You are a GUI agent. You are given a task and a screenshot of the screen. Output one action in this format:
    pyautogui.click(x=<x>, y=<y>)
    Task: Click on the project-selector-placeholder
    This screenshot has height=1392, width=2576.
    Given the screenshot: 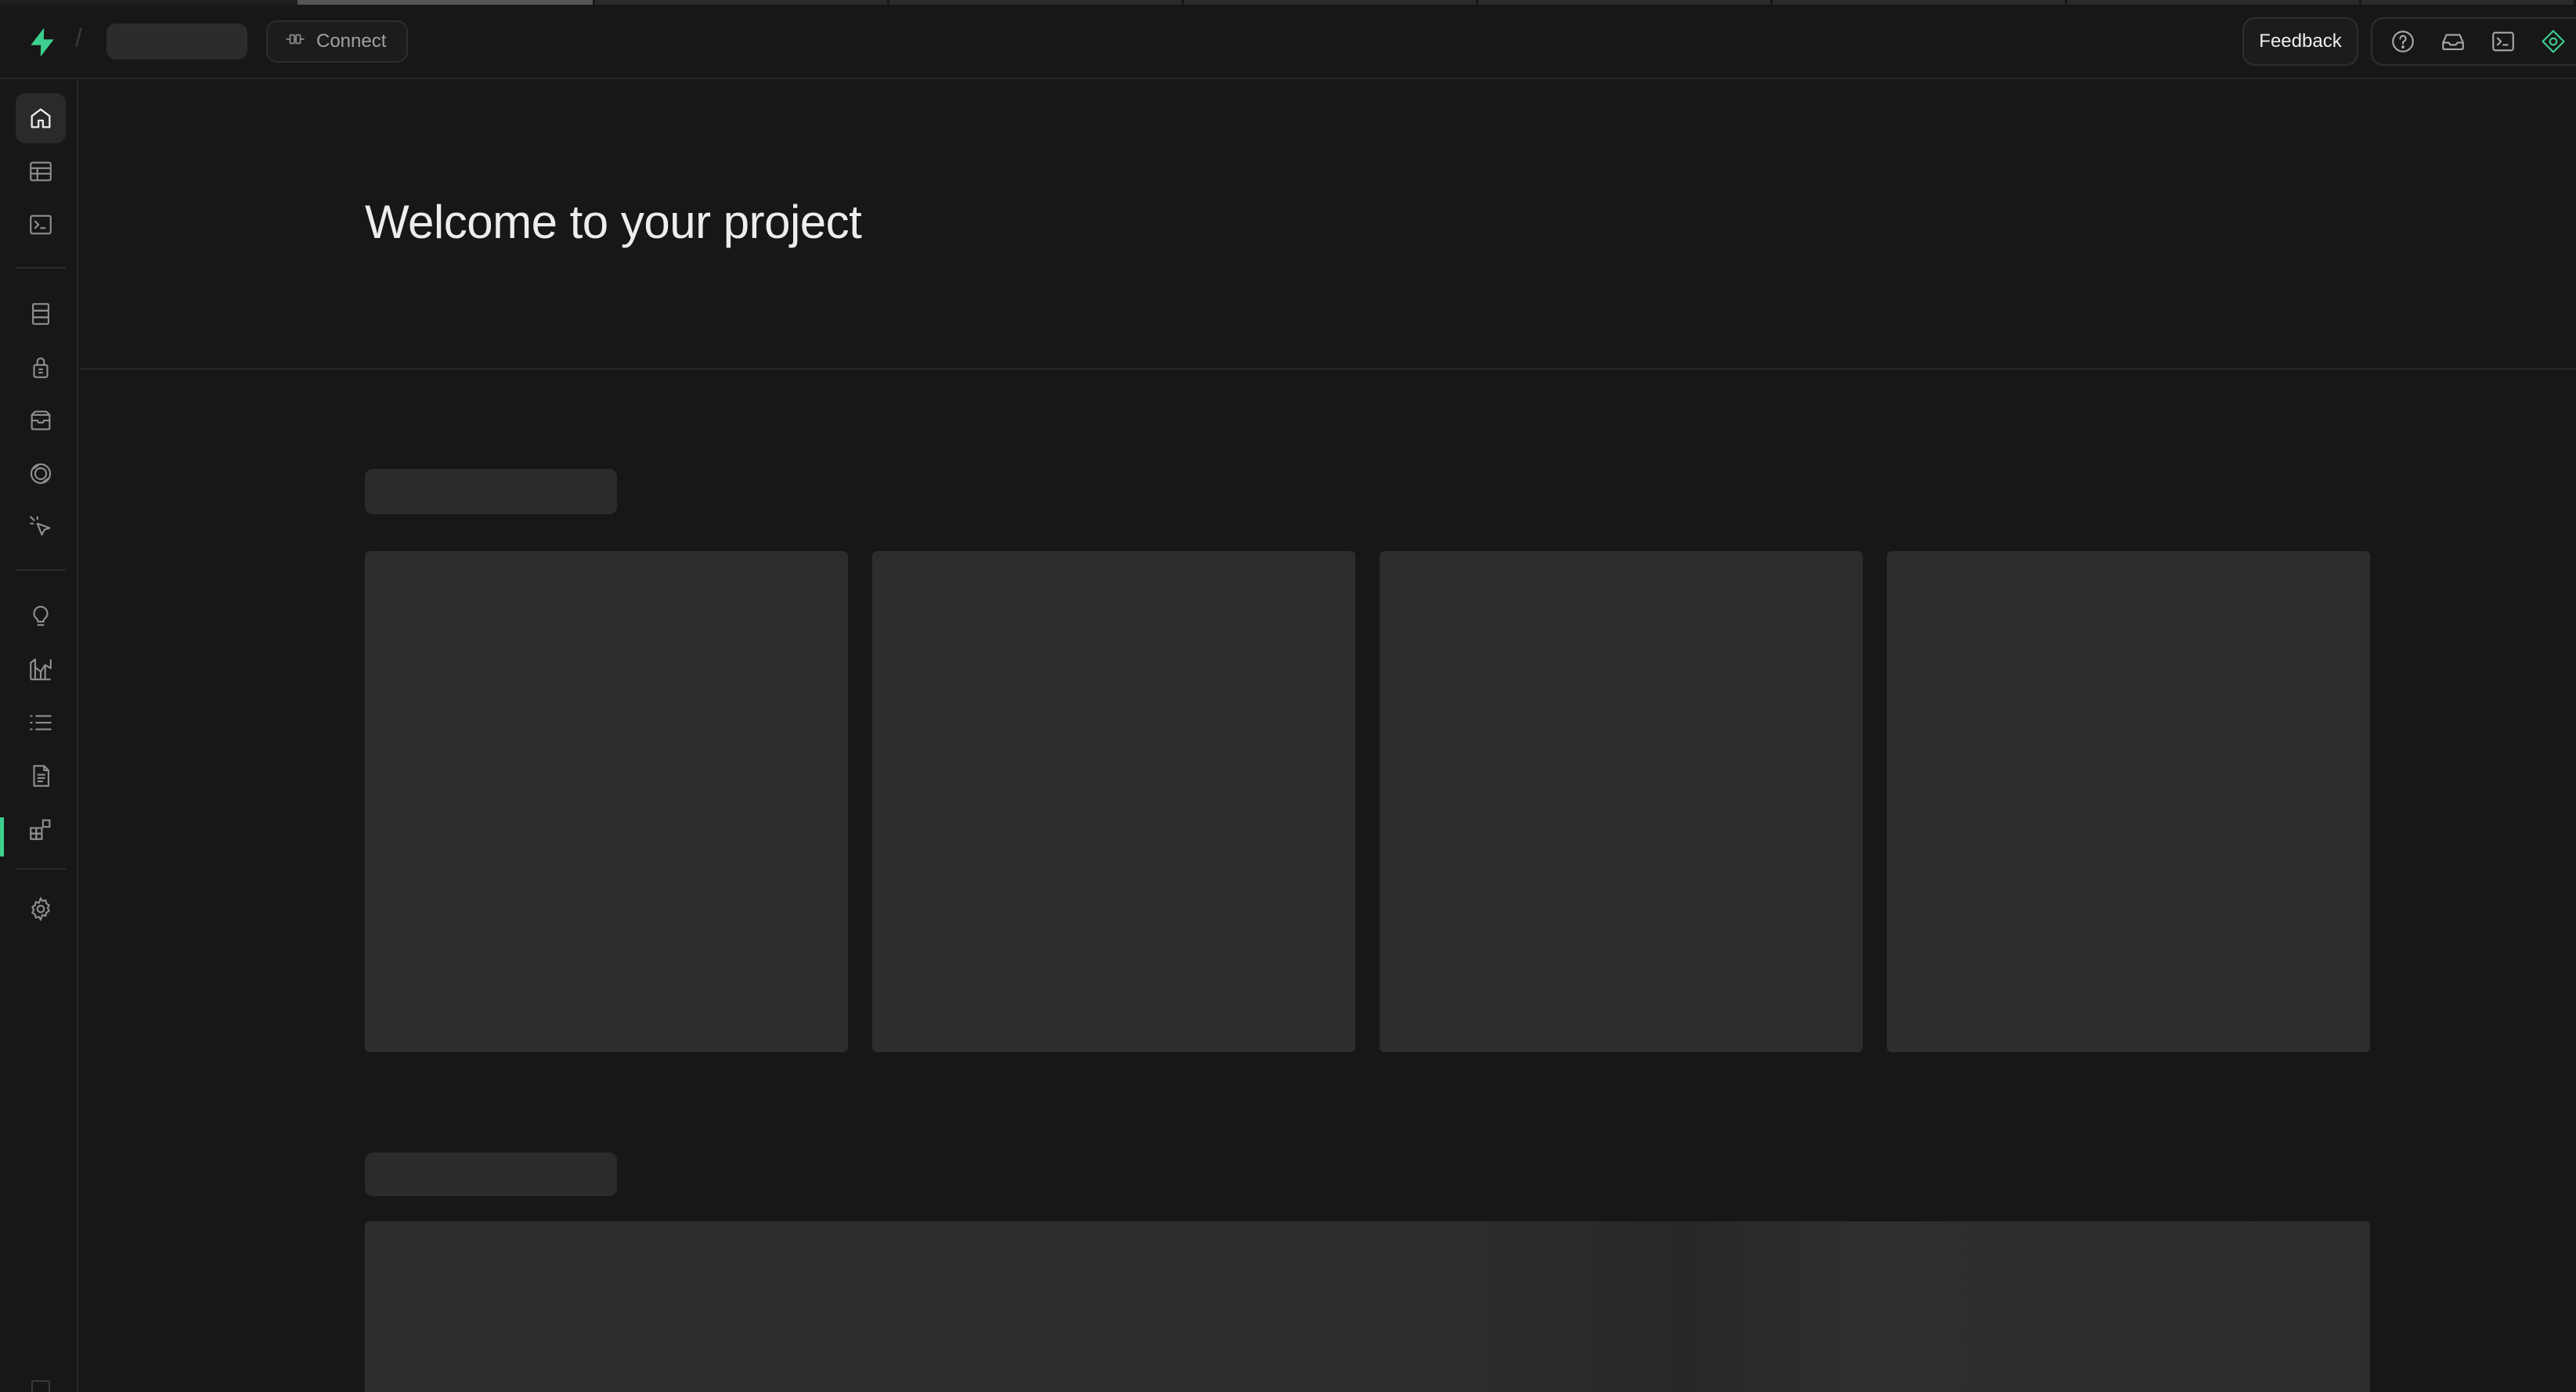 What is the action you would take?
    pyautogui.click(x=176, y=41)
    